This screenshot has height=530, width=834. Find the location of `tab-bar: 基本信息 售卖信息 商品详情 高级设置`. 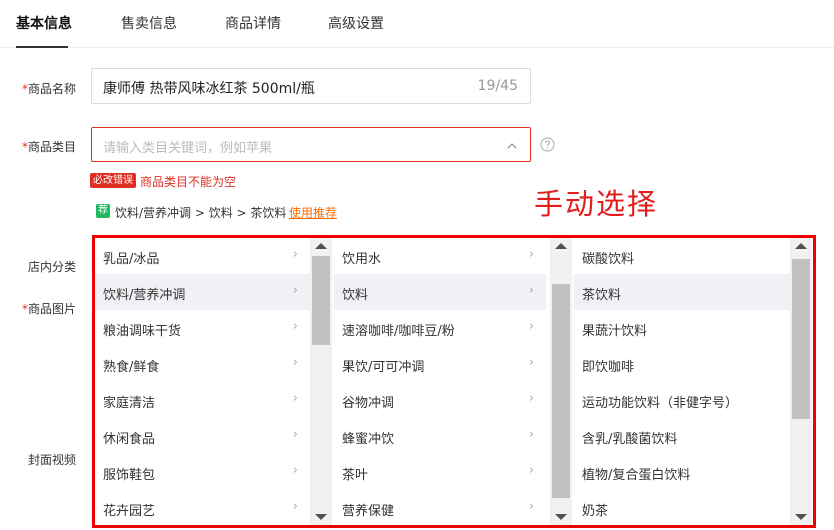

tab-bar: 基本信息 售卖信息 商品详情 高级设置 is located at coordinates (417, 24).